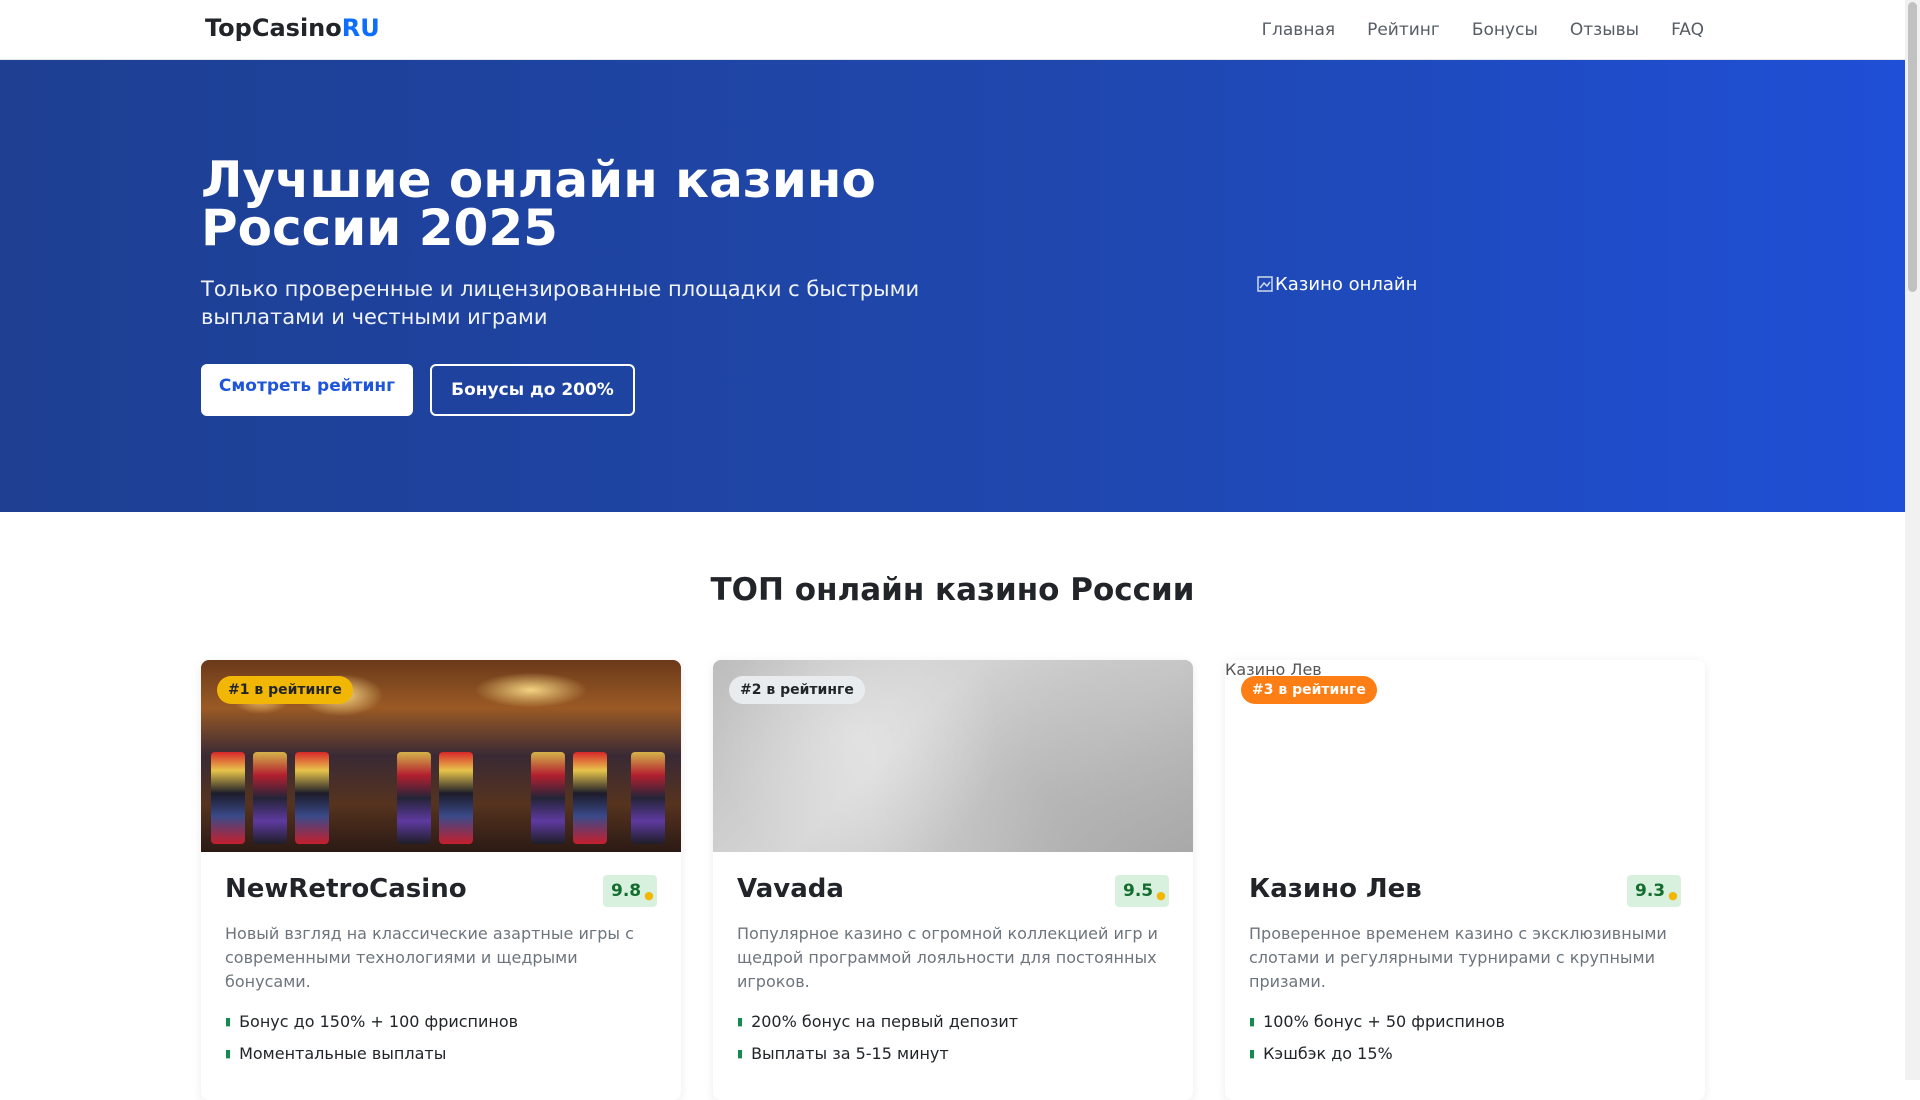 This screenshot has height=1100, width=1920. What do you see at coordinates (790, 889) in the screenshot?
I see `casino-name: Vavada` at bounding box center [790, 889].